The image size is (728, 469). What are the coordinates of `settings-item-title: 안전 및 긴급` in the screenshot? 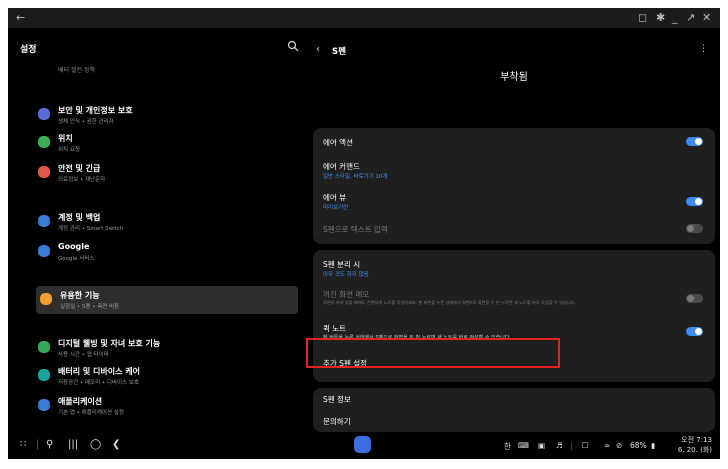 It's located at (79, 168).